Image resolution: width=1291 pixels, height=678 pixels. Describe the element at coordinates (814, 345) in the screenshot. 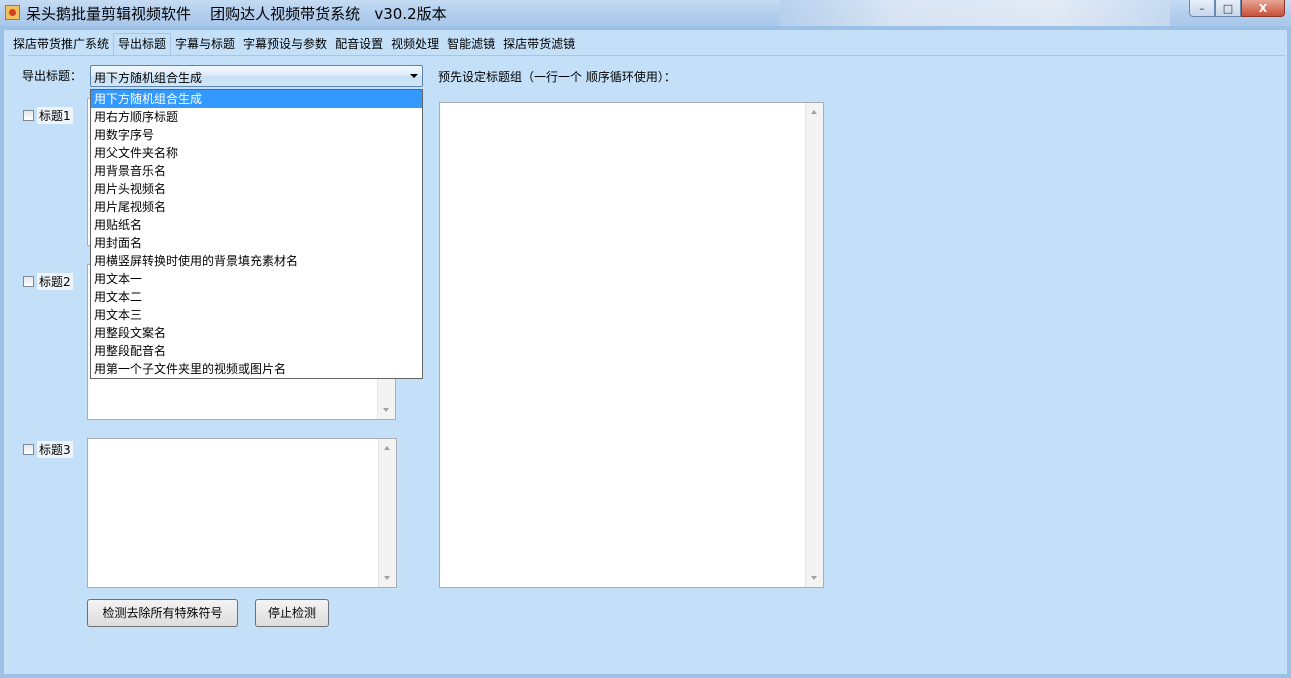

I see `preset-title-group-scrollbar` at that location.